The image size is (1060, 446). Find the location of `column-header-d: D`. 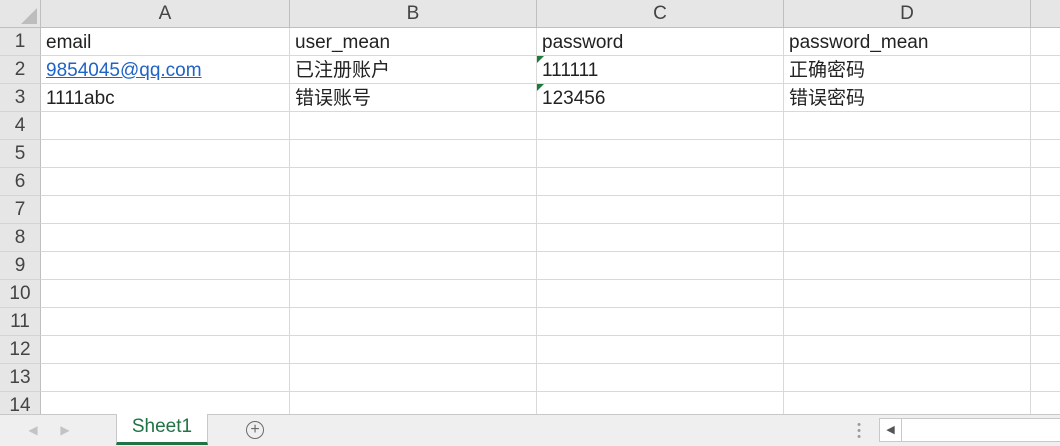

column-header-d: D is located at coordinates (907, 14).